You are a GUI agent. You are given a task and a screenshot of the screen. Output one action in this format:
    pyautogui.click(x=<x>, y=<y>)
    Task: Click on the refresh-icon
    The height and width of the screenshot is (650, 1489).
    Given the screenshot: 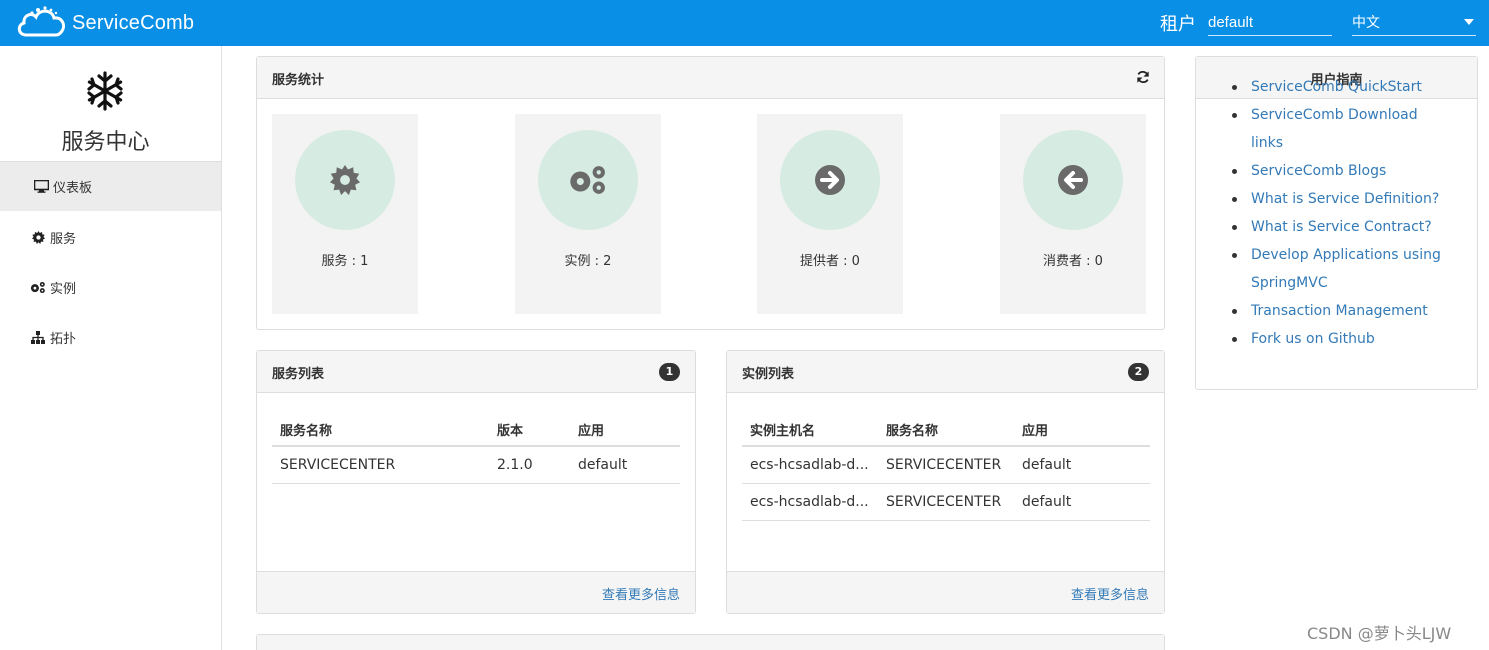 What is the action you would take?
    pyautogui.click(x=1143, y=77)
    